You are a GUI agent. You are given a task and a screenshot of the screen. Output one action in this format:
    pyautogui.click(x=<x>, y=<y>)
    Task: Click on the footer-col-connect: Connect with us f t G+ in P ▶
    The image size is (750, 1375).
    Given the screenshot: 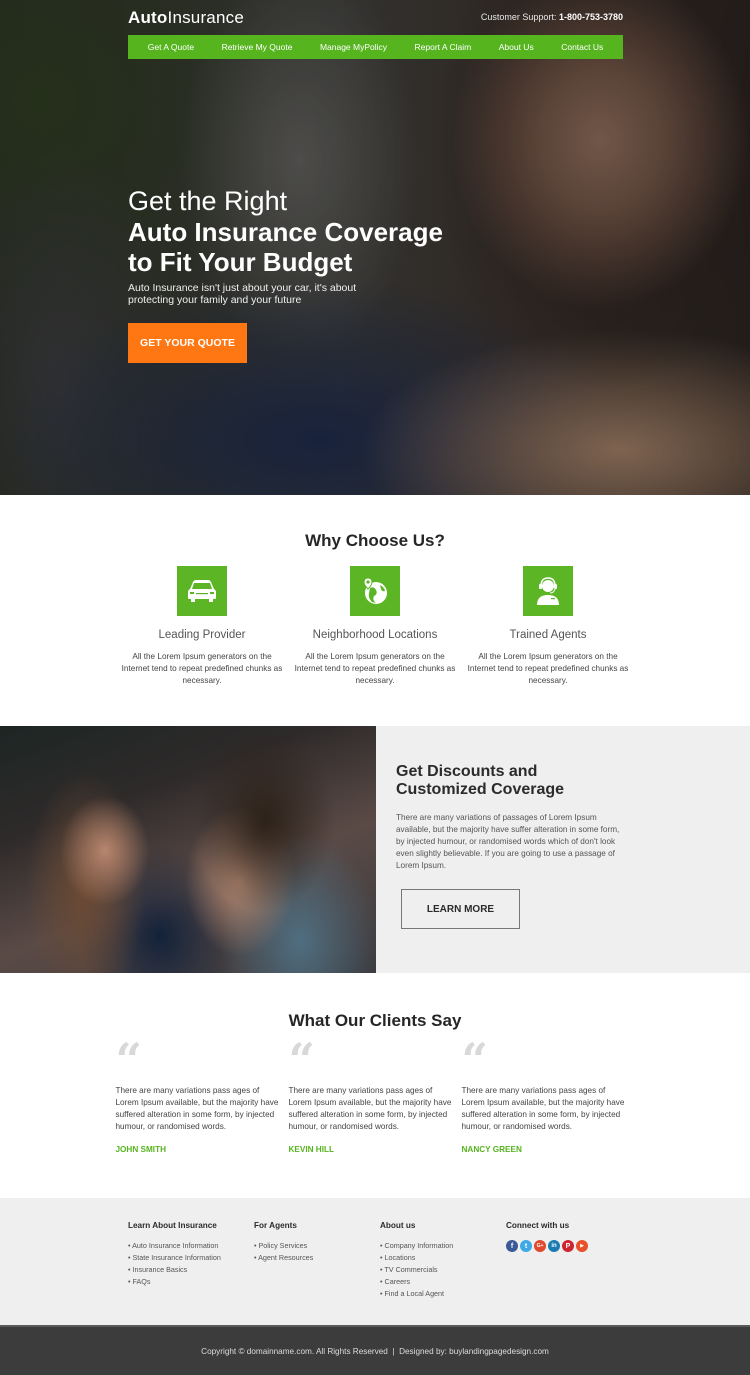 What is the action you would take?
    pyautogui.click(x=569, y=1273)
    